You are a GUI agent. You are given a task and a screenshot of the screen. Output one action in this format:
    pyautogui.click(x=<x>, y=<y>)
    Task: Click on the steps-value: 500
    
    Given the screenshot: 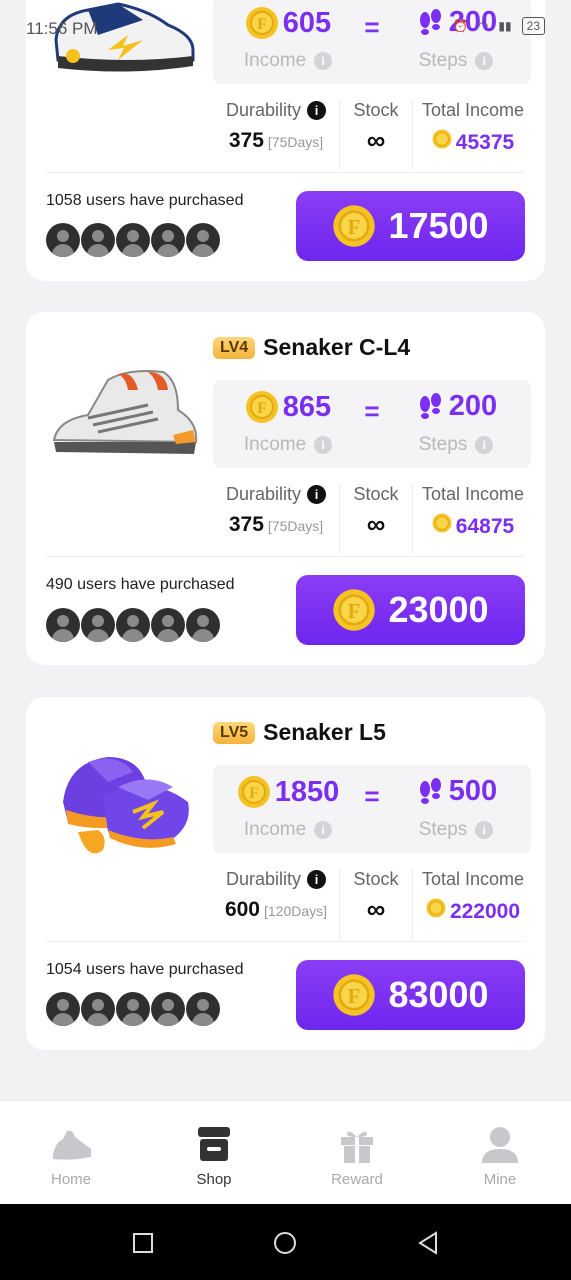 What is the action you would take?
    pyautogui.click(x=473, y=791)
    